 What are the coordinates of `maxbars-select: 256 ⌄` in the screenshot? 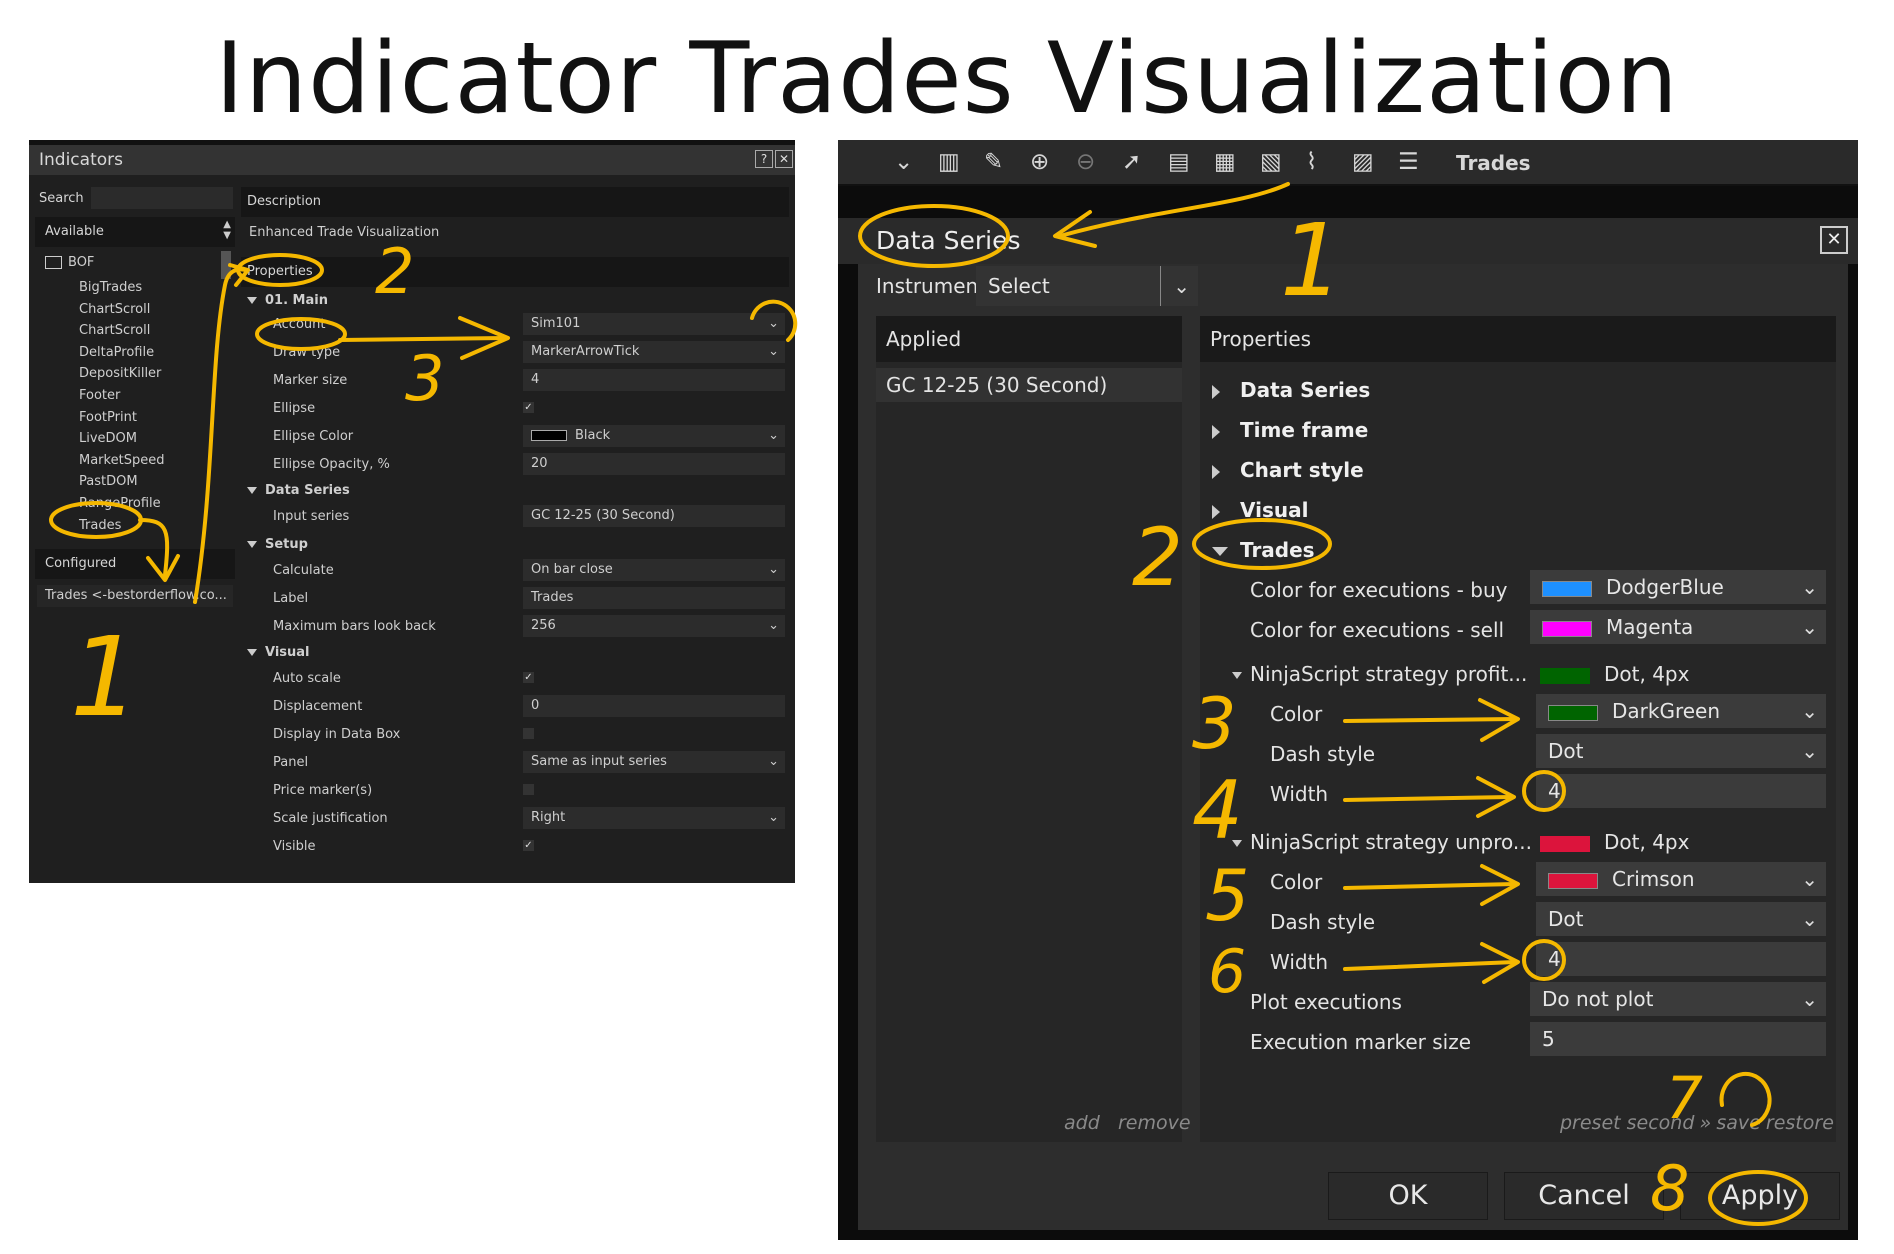 It's located at (654, 626).